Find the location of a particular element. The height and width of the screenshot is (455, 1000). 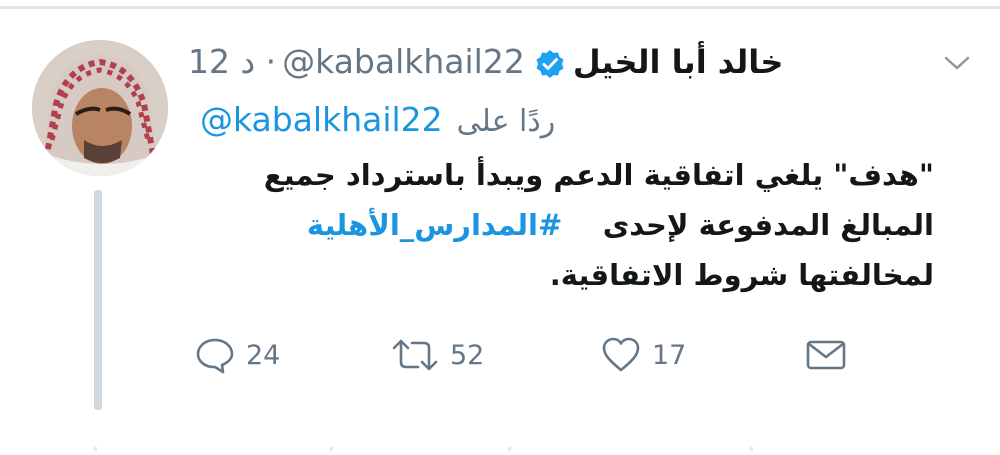

bottom-divider is located at coordinates (500, 443).